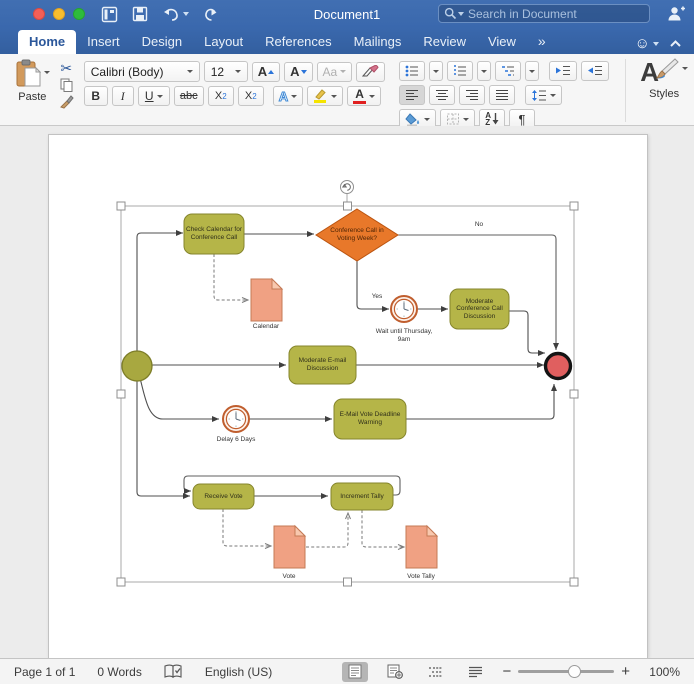  I want to click on increase-indent-button, so click(595, 71).